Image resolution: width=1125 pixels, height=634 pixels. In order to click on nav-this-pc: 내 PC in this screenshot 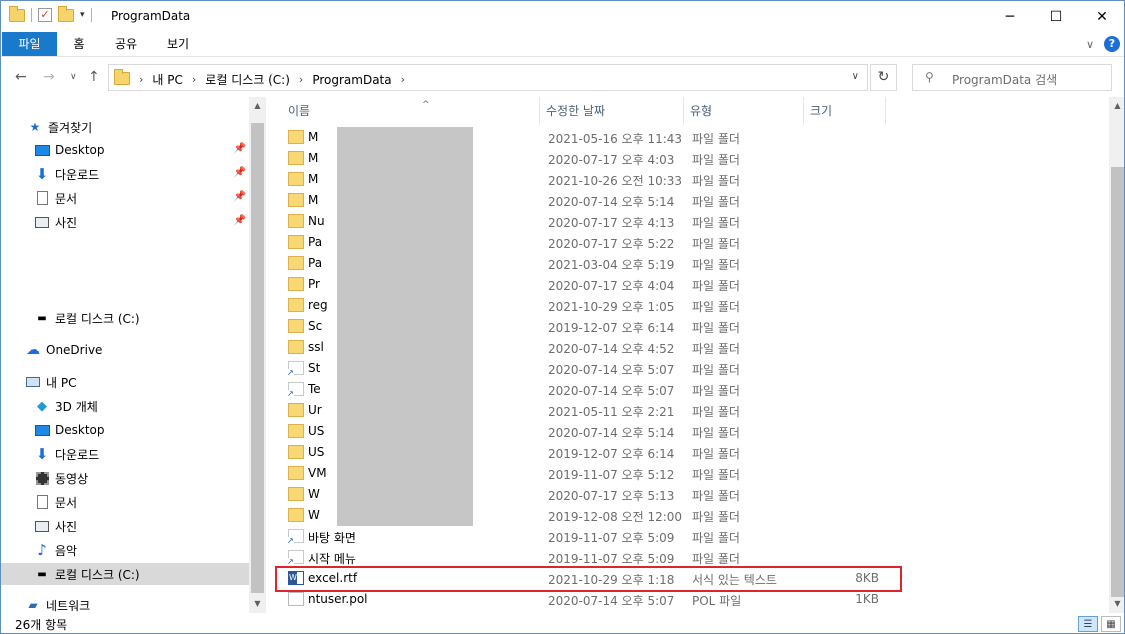, I will do `click(125, 382)`.